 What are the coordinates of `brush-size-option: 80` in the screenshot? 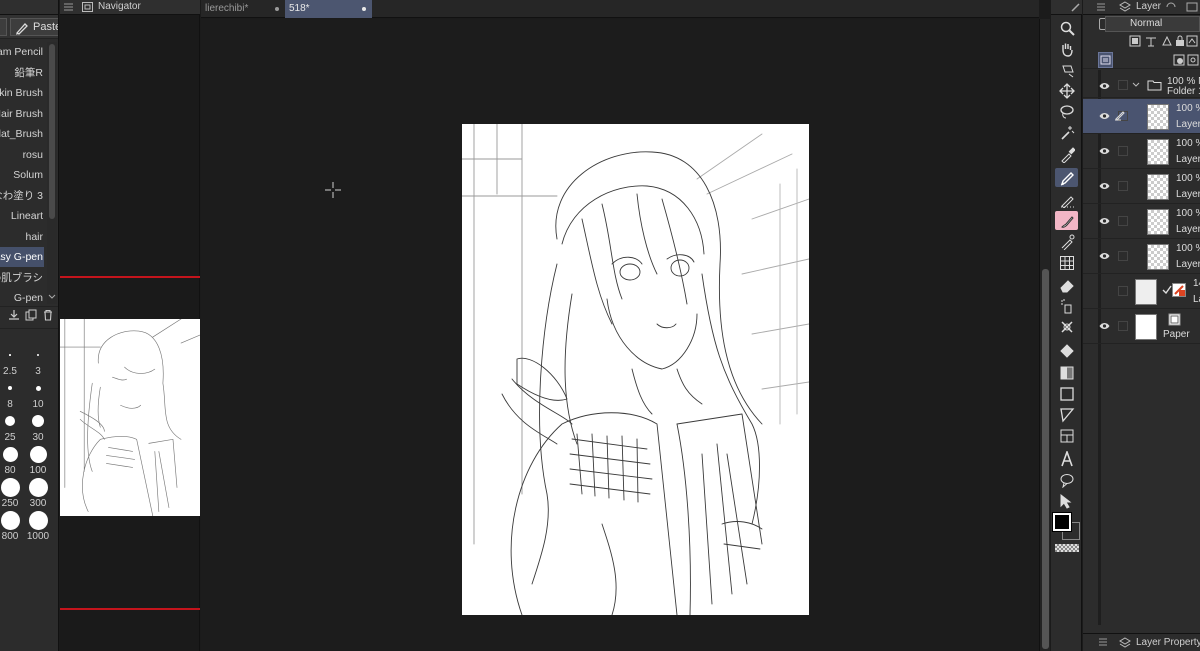 It's located at (12, 460).